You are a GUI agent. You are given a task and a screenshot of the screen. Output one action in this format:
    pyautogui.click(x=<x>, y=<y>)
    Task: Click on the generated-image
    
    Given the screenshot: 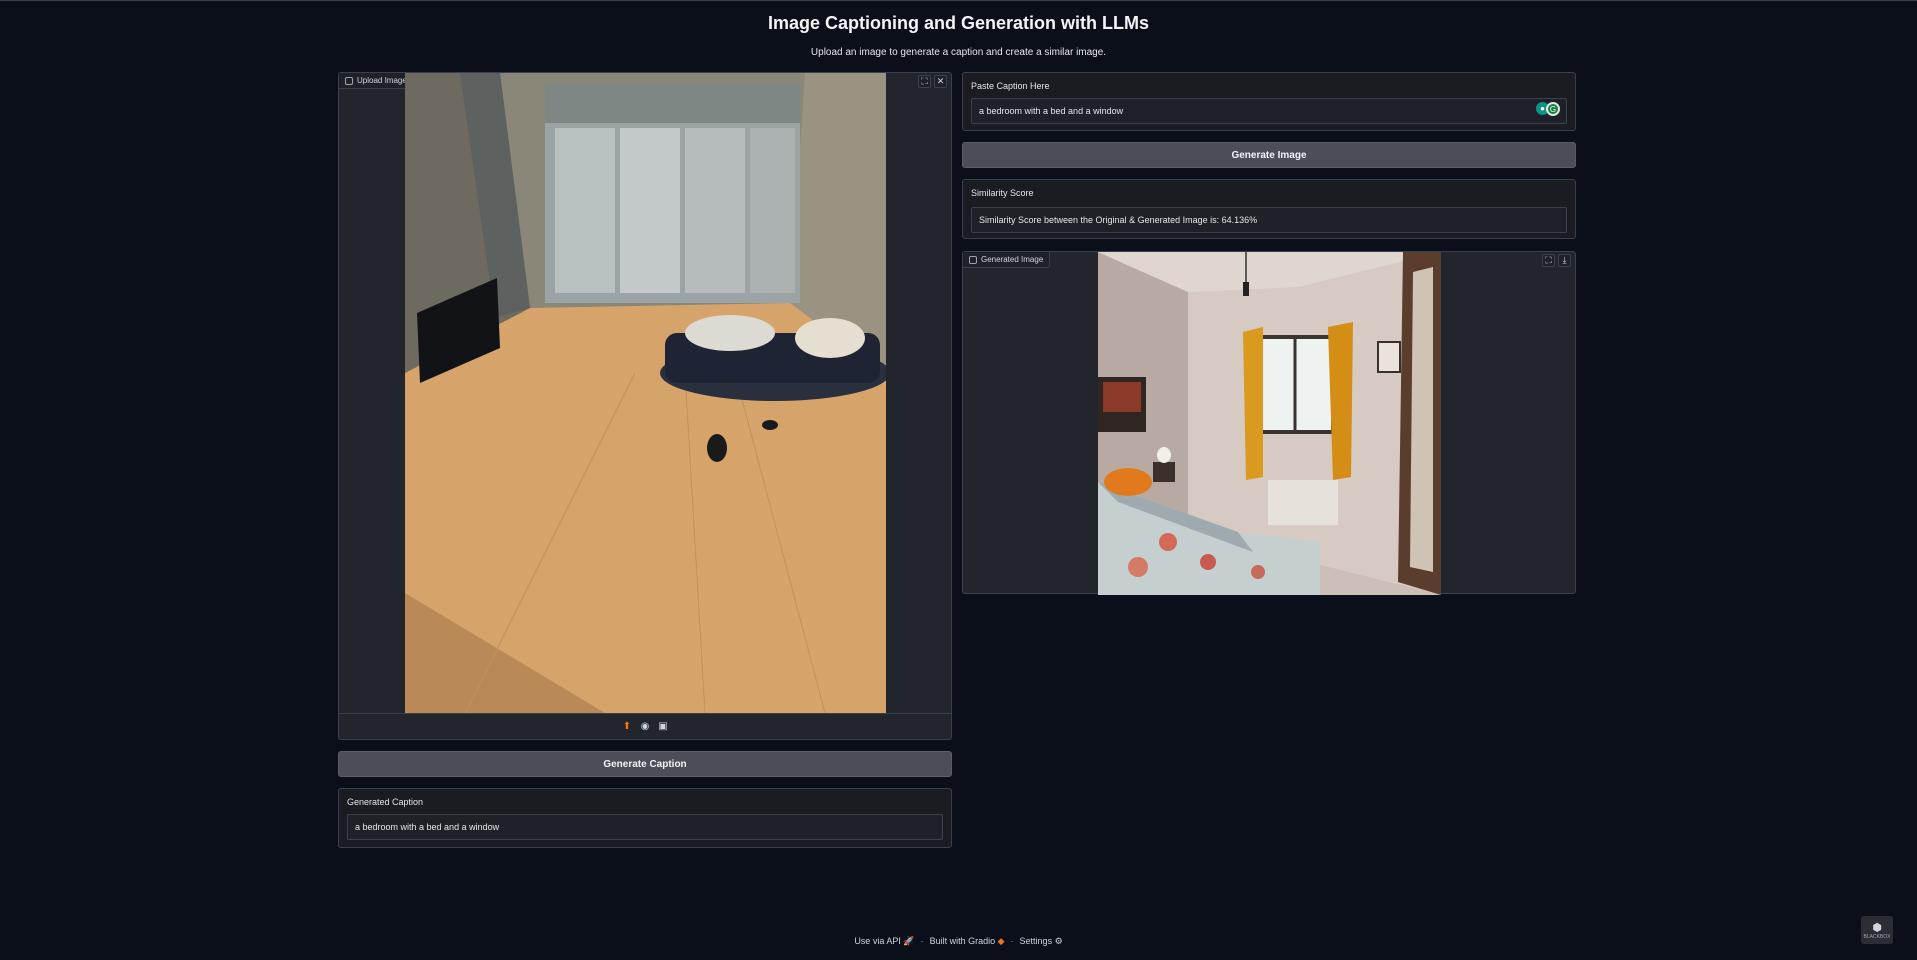 What is the action you would take?
    pyautogui.click(x=1269, y=423)
    